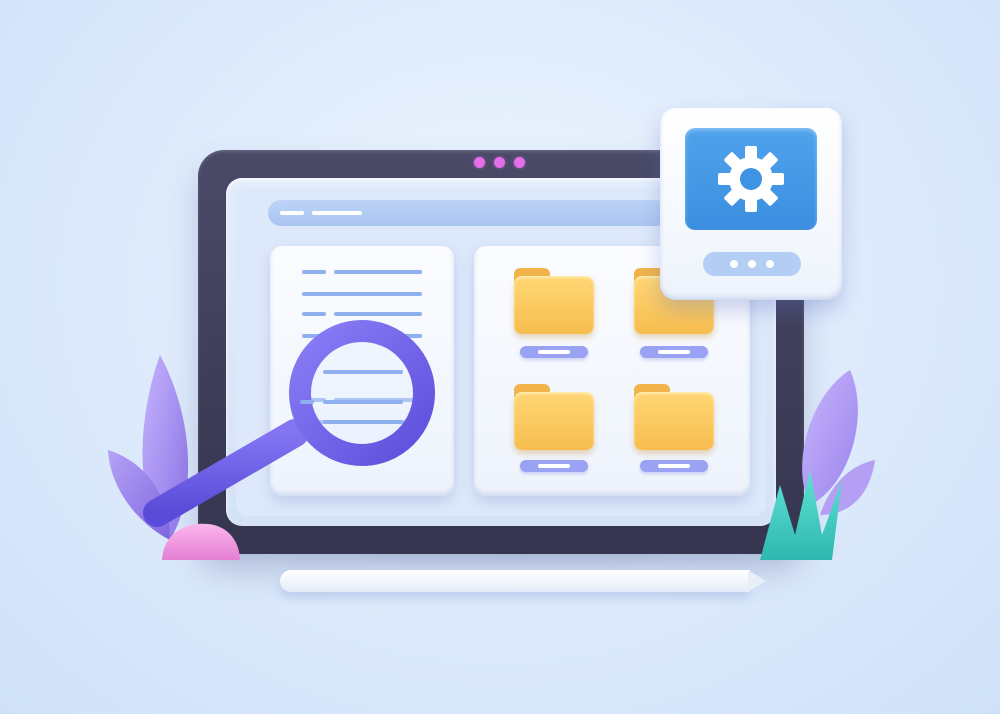 The height and width of the screenshot is (714, 1000). Describe the element at coordinates (757, 581) in the screenshot. I see `stylus-tip` at that location.